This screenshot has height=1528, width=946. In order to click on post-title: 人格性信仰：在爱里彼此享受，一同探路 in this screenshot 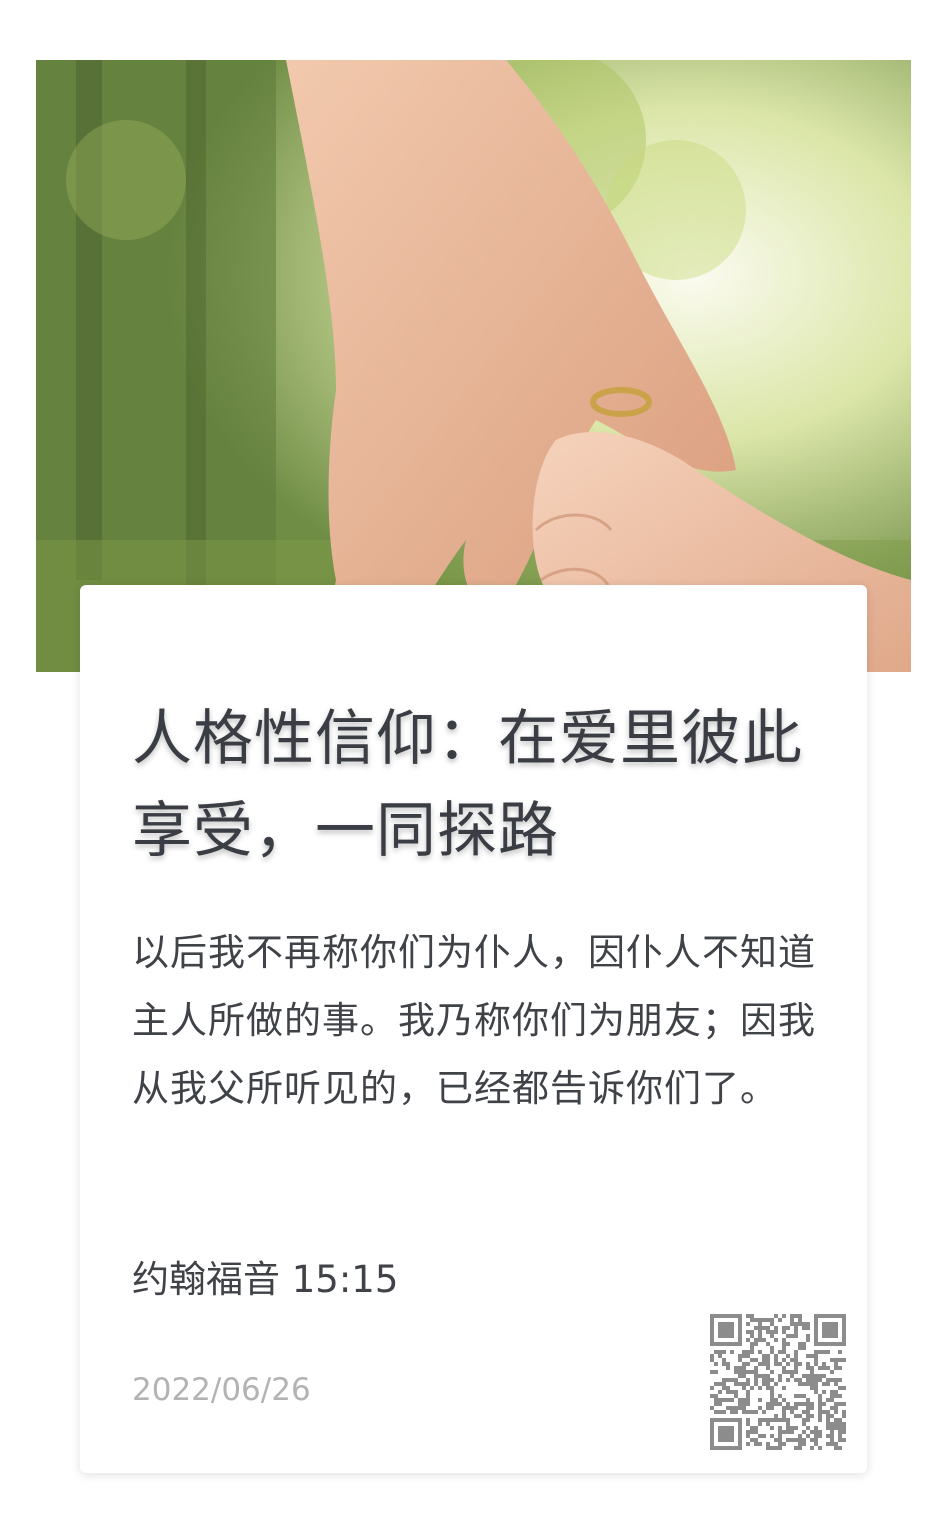, I will do `click(467, 785)`.